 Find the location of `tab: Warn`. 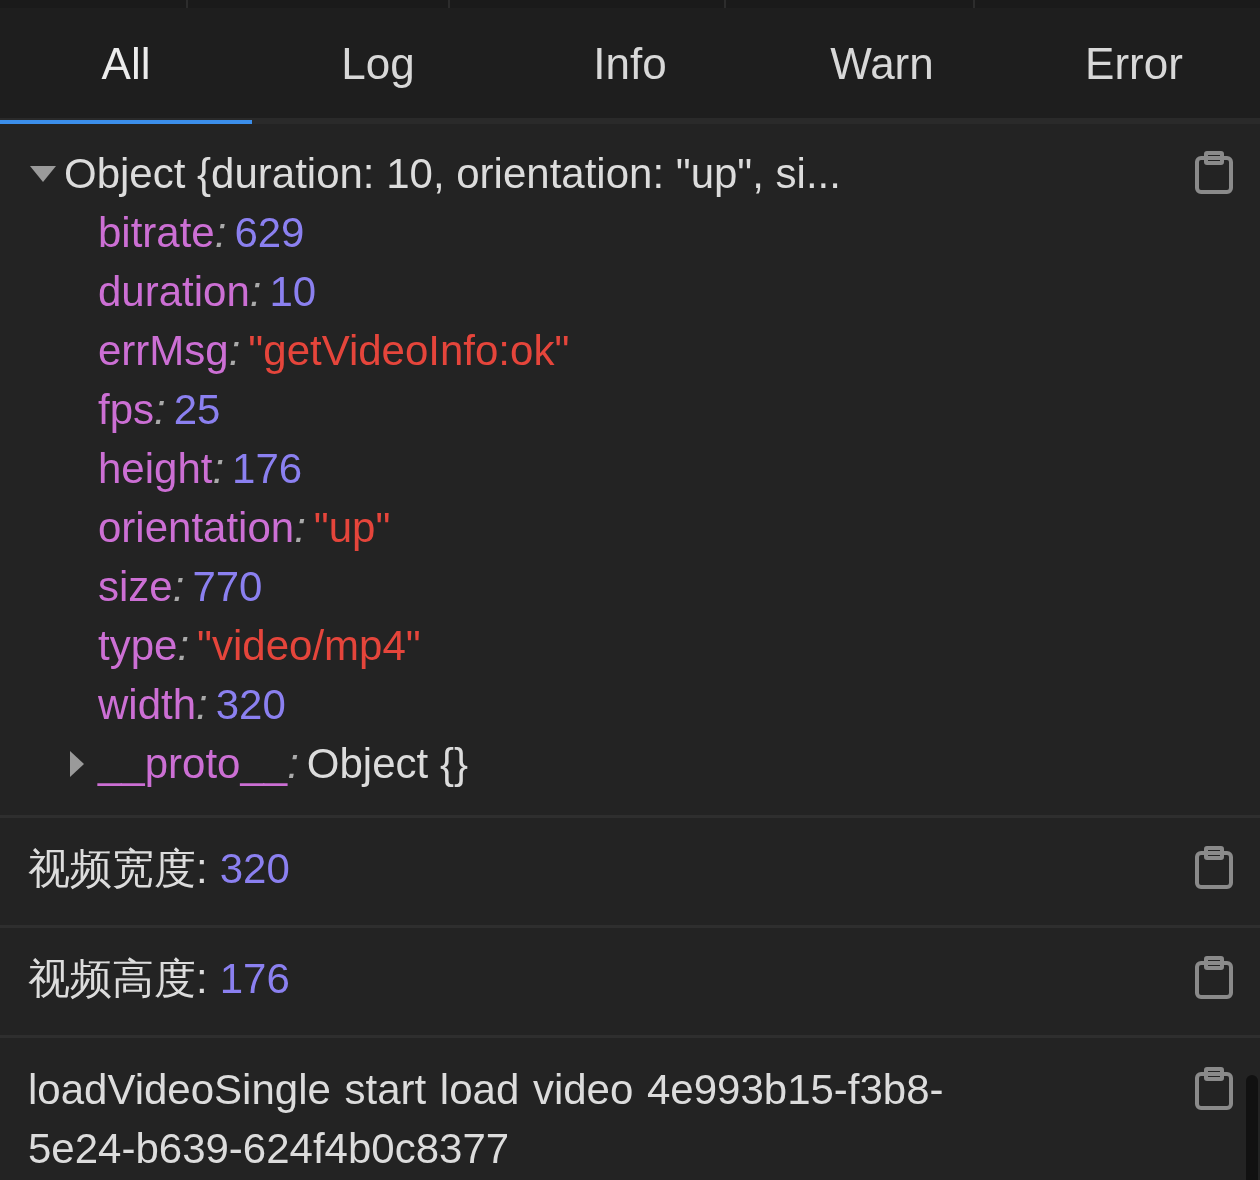

tab: Warn is located at coordinates (882, 66).